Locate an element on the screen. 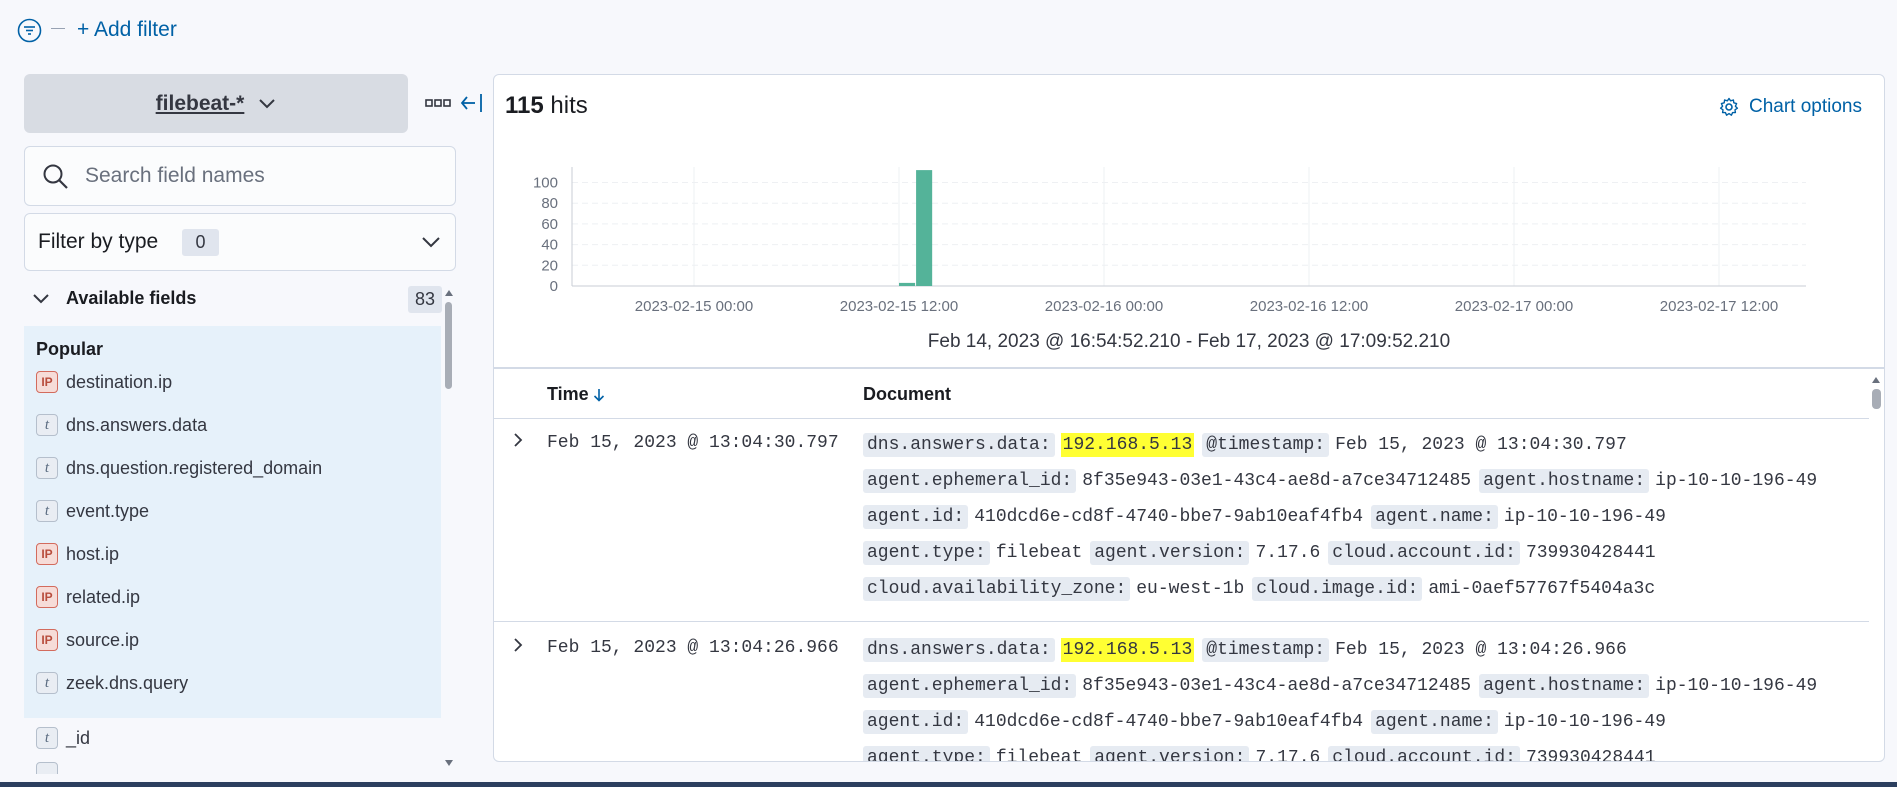 Image resolution: width=1897 pixels, height=787 pixels. add-filter-button: + Add filter is located at coordinates (127, 30).